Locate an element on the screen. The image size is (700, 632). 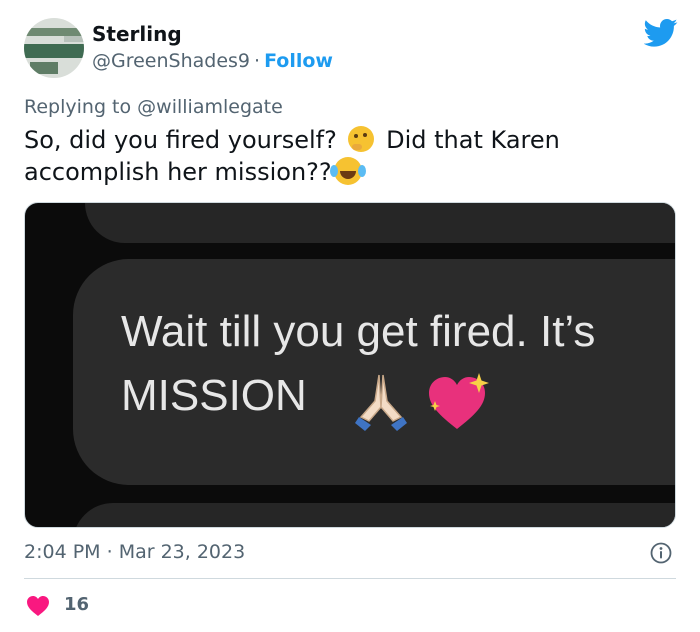
reply-mention-link: @williamlegate is located at coordinates (210, 107).